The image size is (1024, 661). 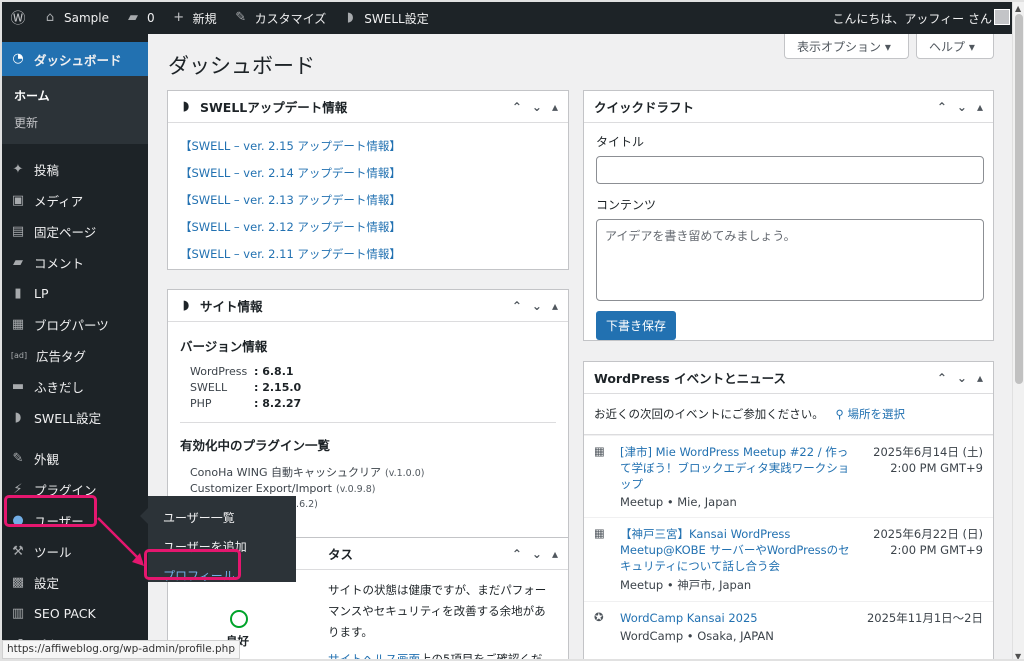 I want to click on screen-options-button: 表示オプション ▾, so click(x=846, y=46).